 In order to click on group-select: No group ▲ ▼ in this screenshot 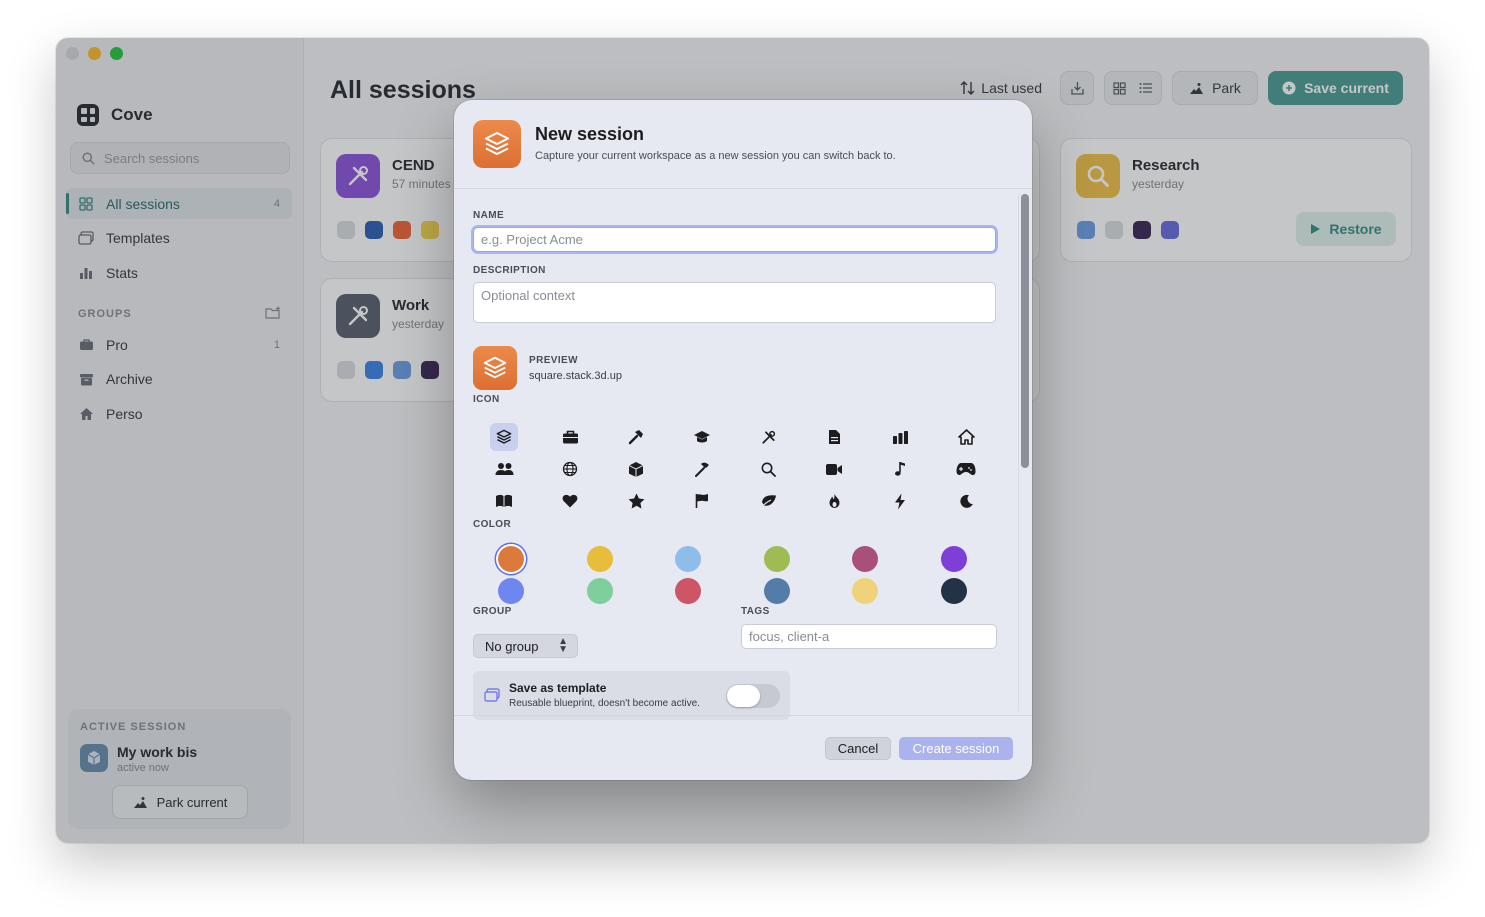, I will do `click(525, 646)`.